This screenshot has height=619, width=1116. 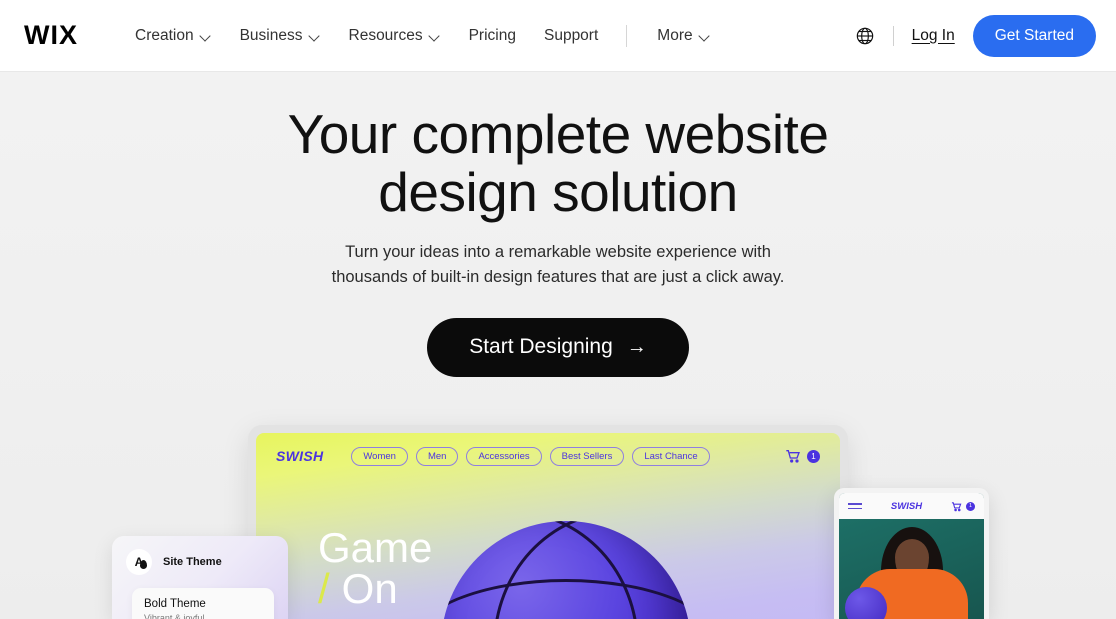 What do you see at coordinates (558, 192) in the screenshot?
I see `hero-headline-line2: design solution` at bounding box center [558, 192].